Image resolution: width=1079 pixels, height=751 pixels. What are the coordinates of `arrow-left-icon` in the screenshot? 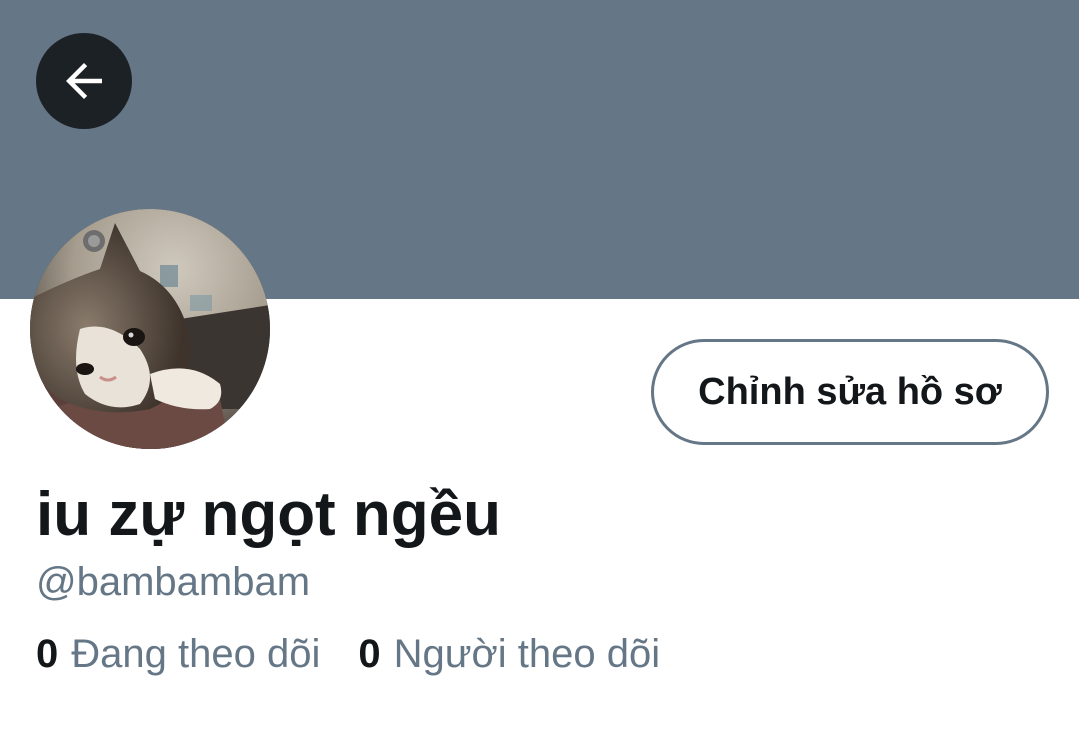 It's located at (84, 81).